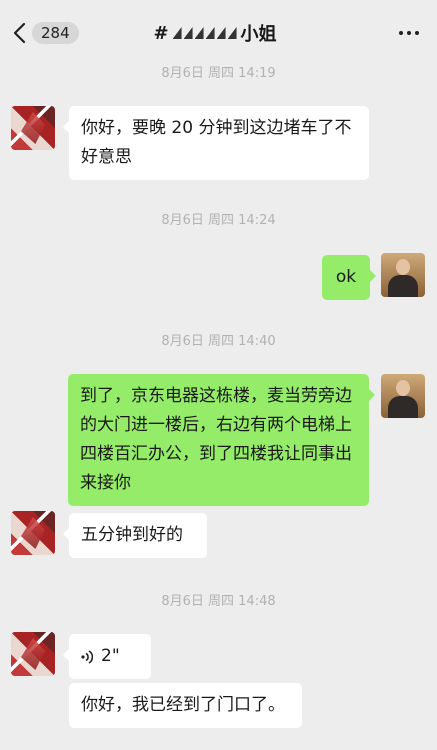  Describe the element at coordinates (161, 33) in the screenshot. I see `title-prefix: #` at that location.